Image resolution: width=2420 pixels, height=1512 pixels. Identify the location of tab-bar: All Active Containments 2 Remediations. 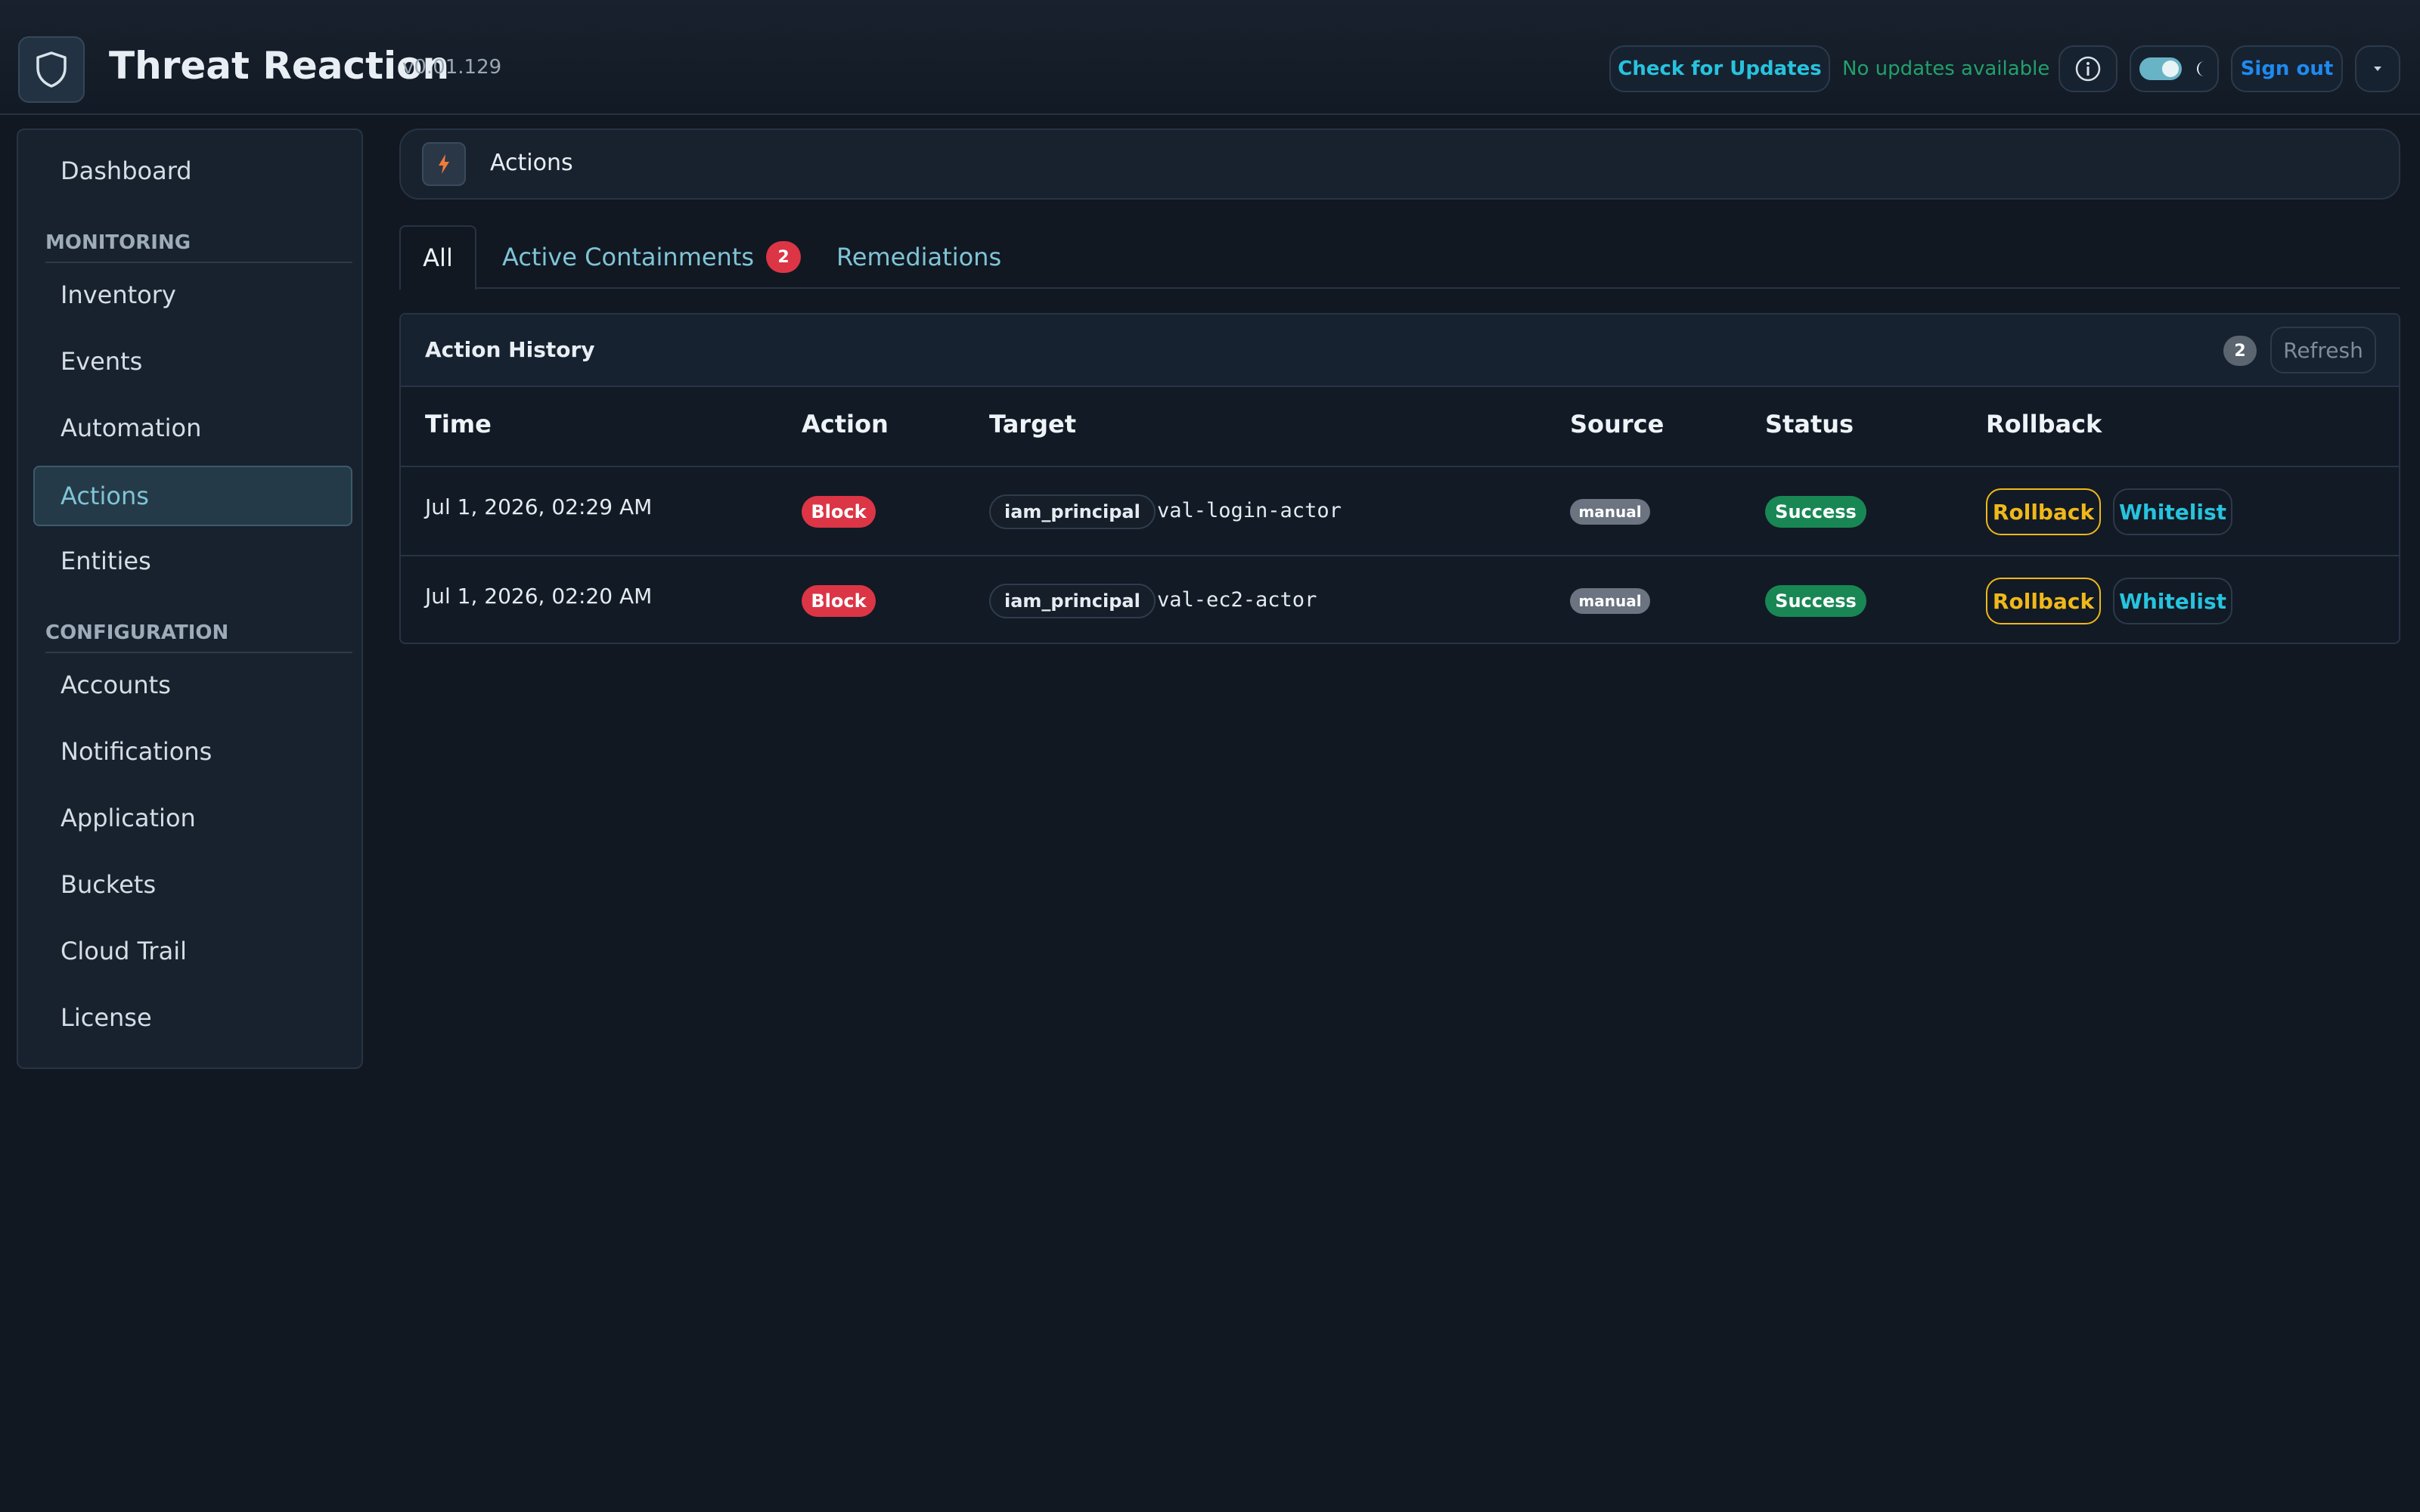
(1399, 257).